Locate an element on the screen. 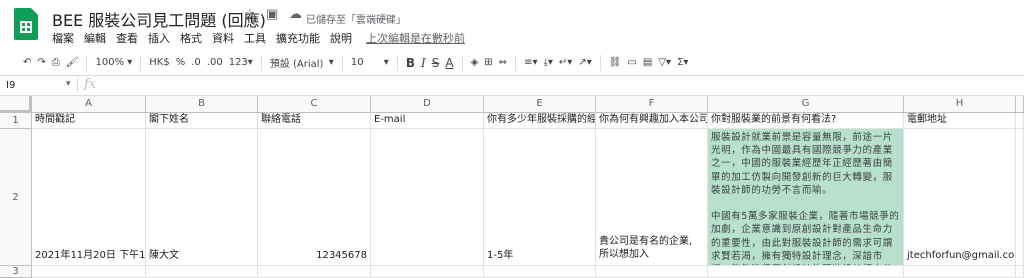  menu-data: 資料 is located at coordinates (223, 38).